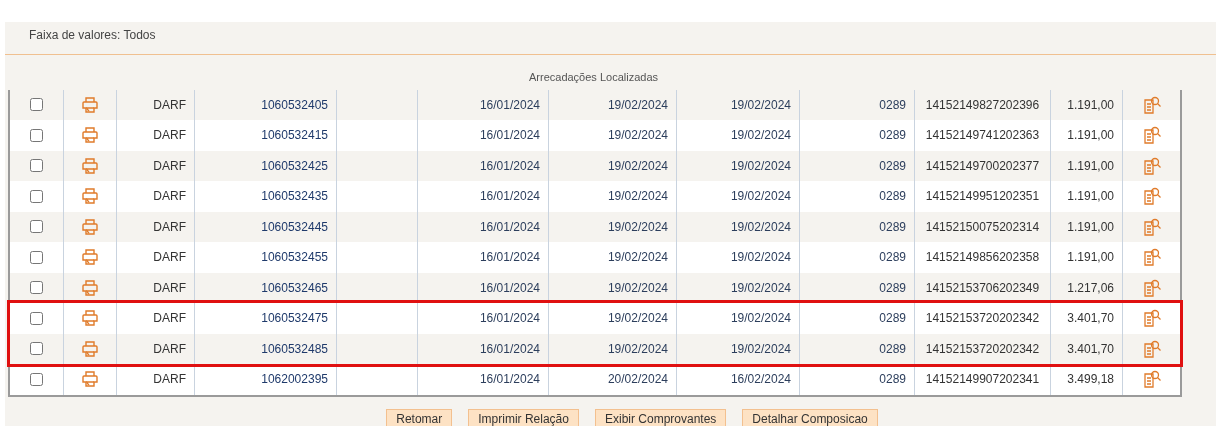  What do you see at coordinates (660, 417) in the screenshot?
I see `action-button: Exibir Comprovantes` at bounding box center [660, 417].